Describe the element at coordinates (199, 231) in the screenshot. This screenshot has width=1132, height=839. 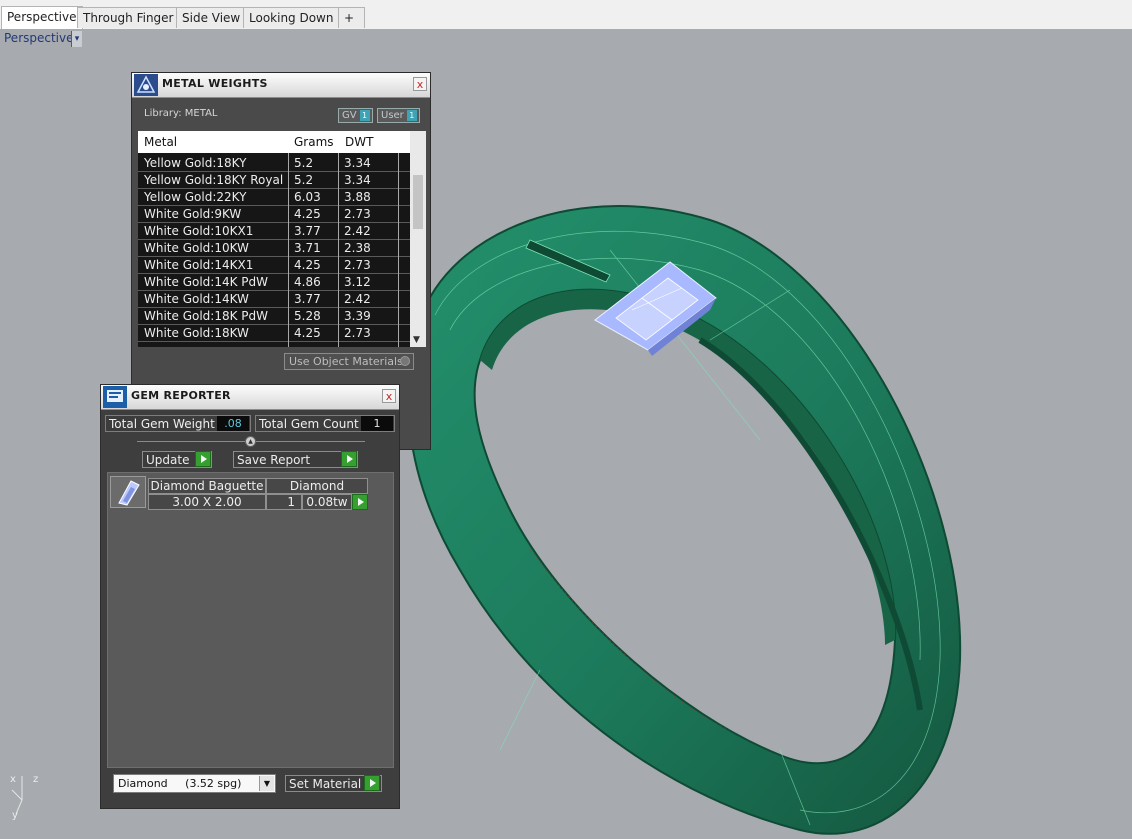
I see `metal-name-cell: White Gold:10KX1` at that location.